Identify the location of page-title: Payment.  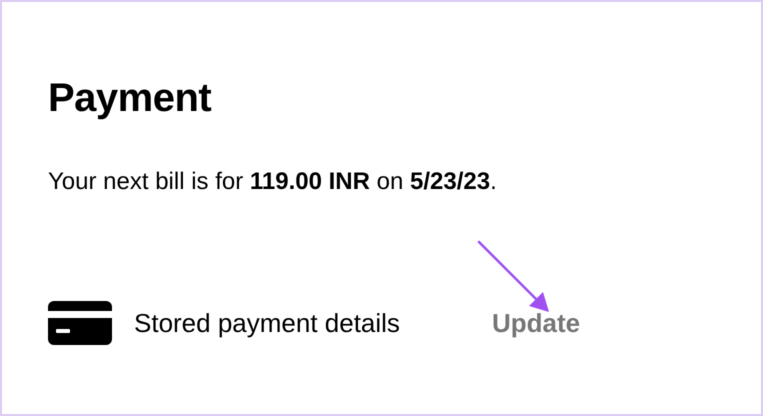
(130, 98).